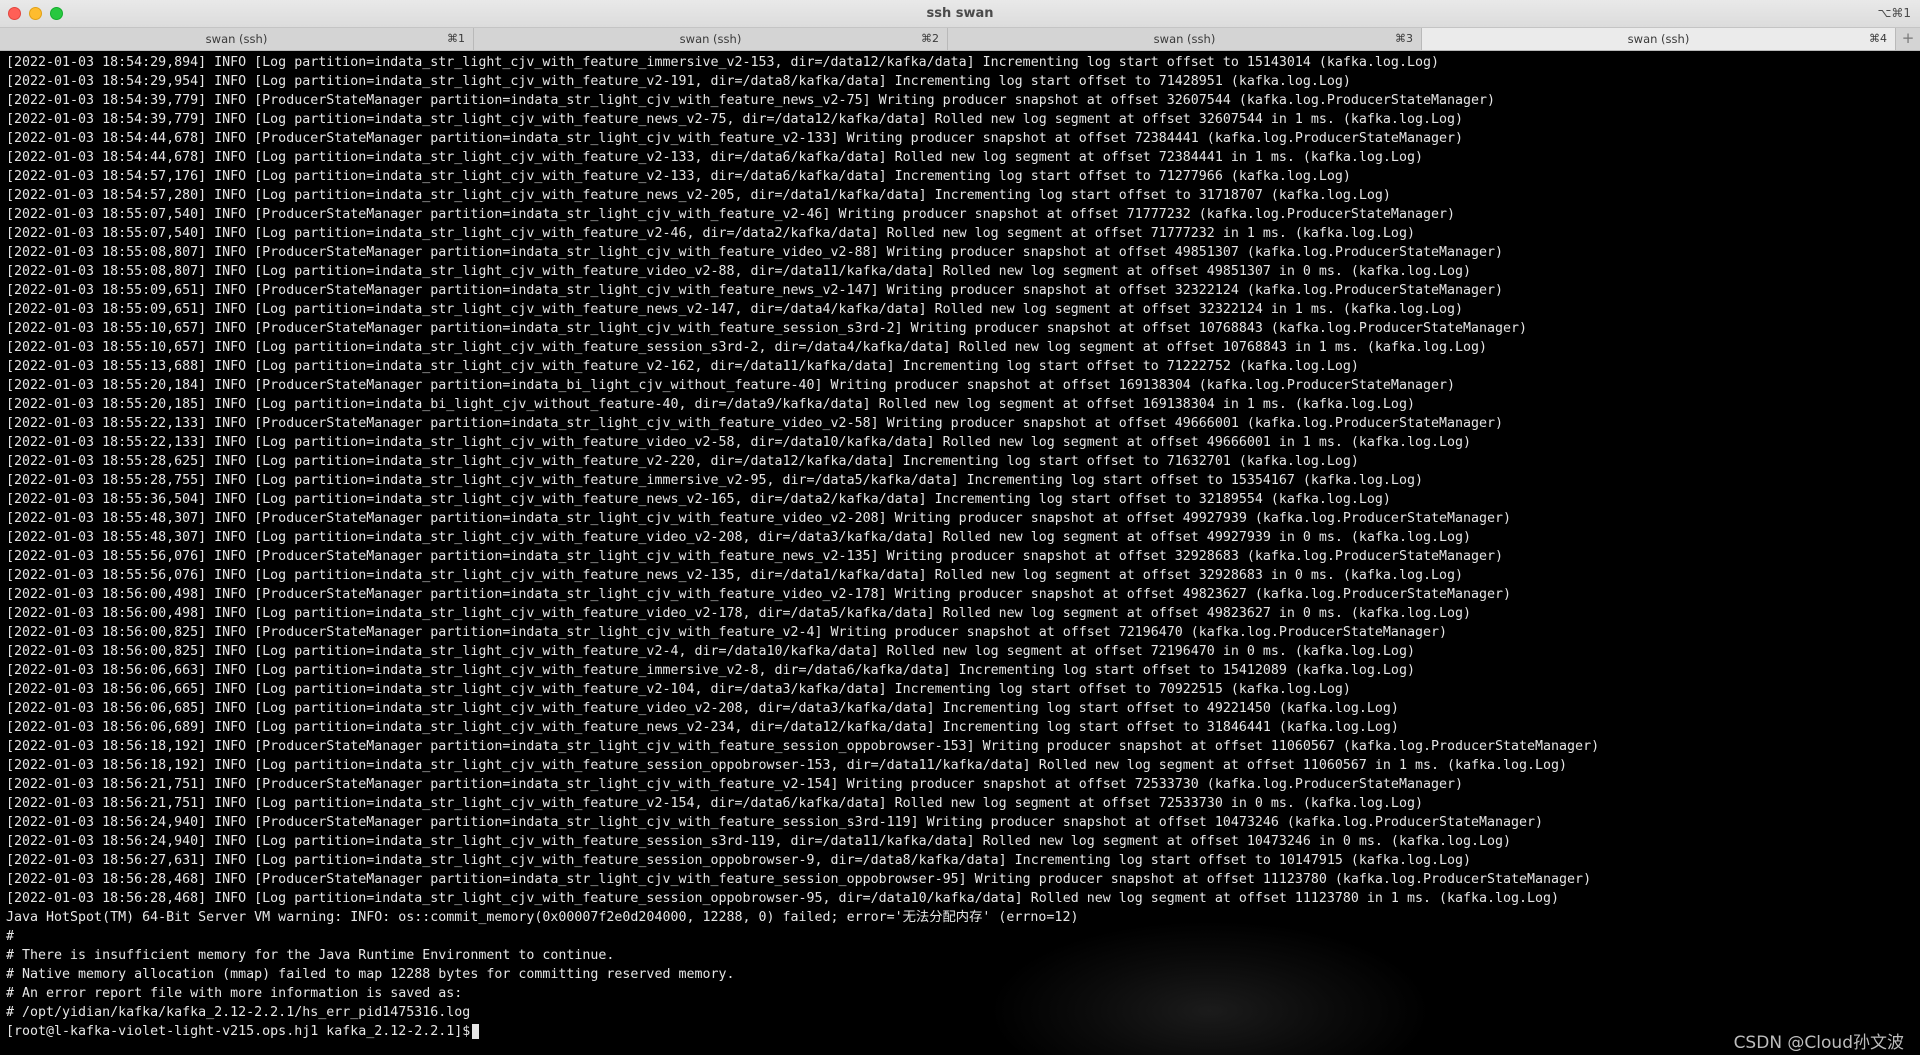  I want to click on title-bar: ssh swan ⌥⌘1, so click(960, 14).